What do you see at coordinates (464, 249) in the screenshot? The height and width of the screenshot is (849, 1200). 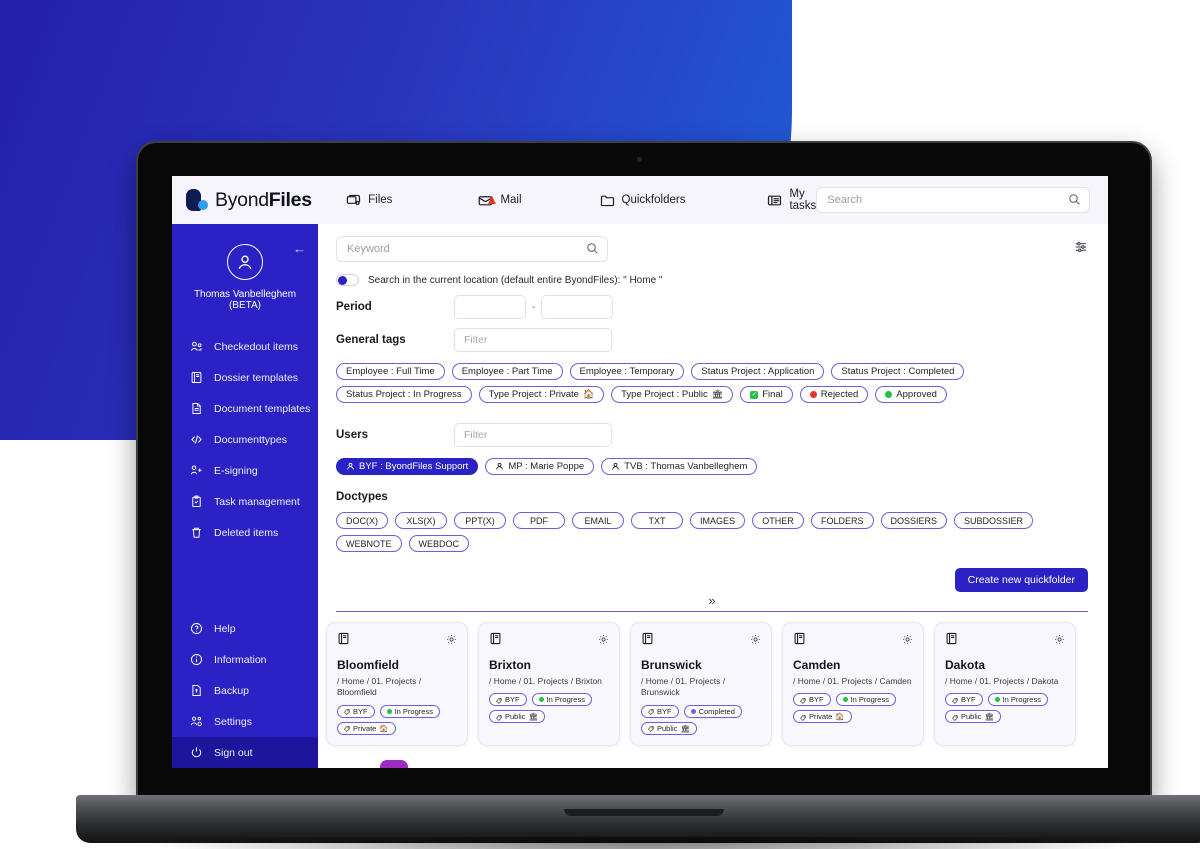 I see `keyword-input` at bounding box center [464, 249].